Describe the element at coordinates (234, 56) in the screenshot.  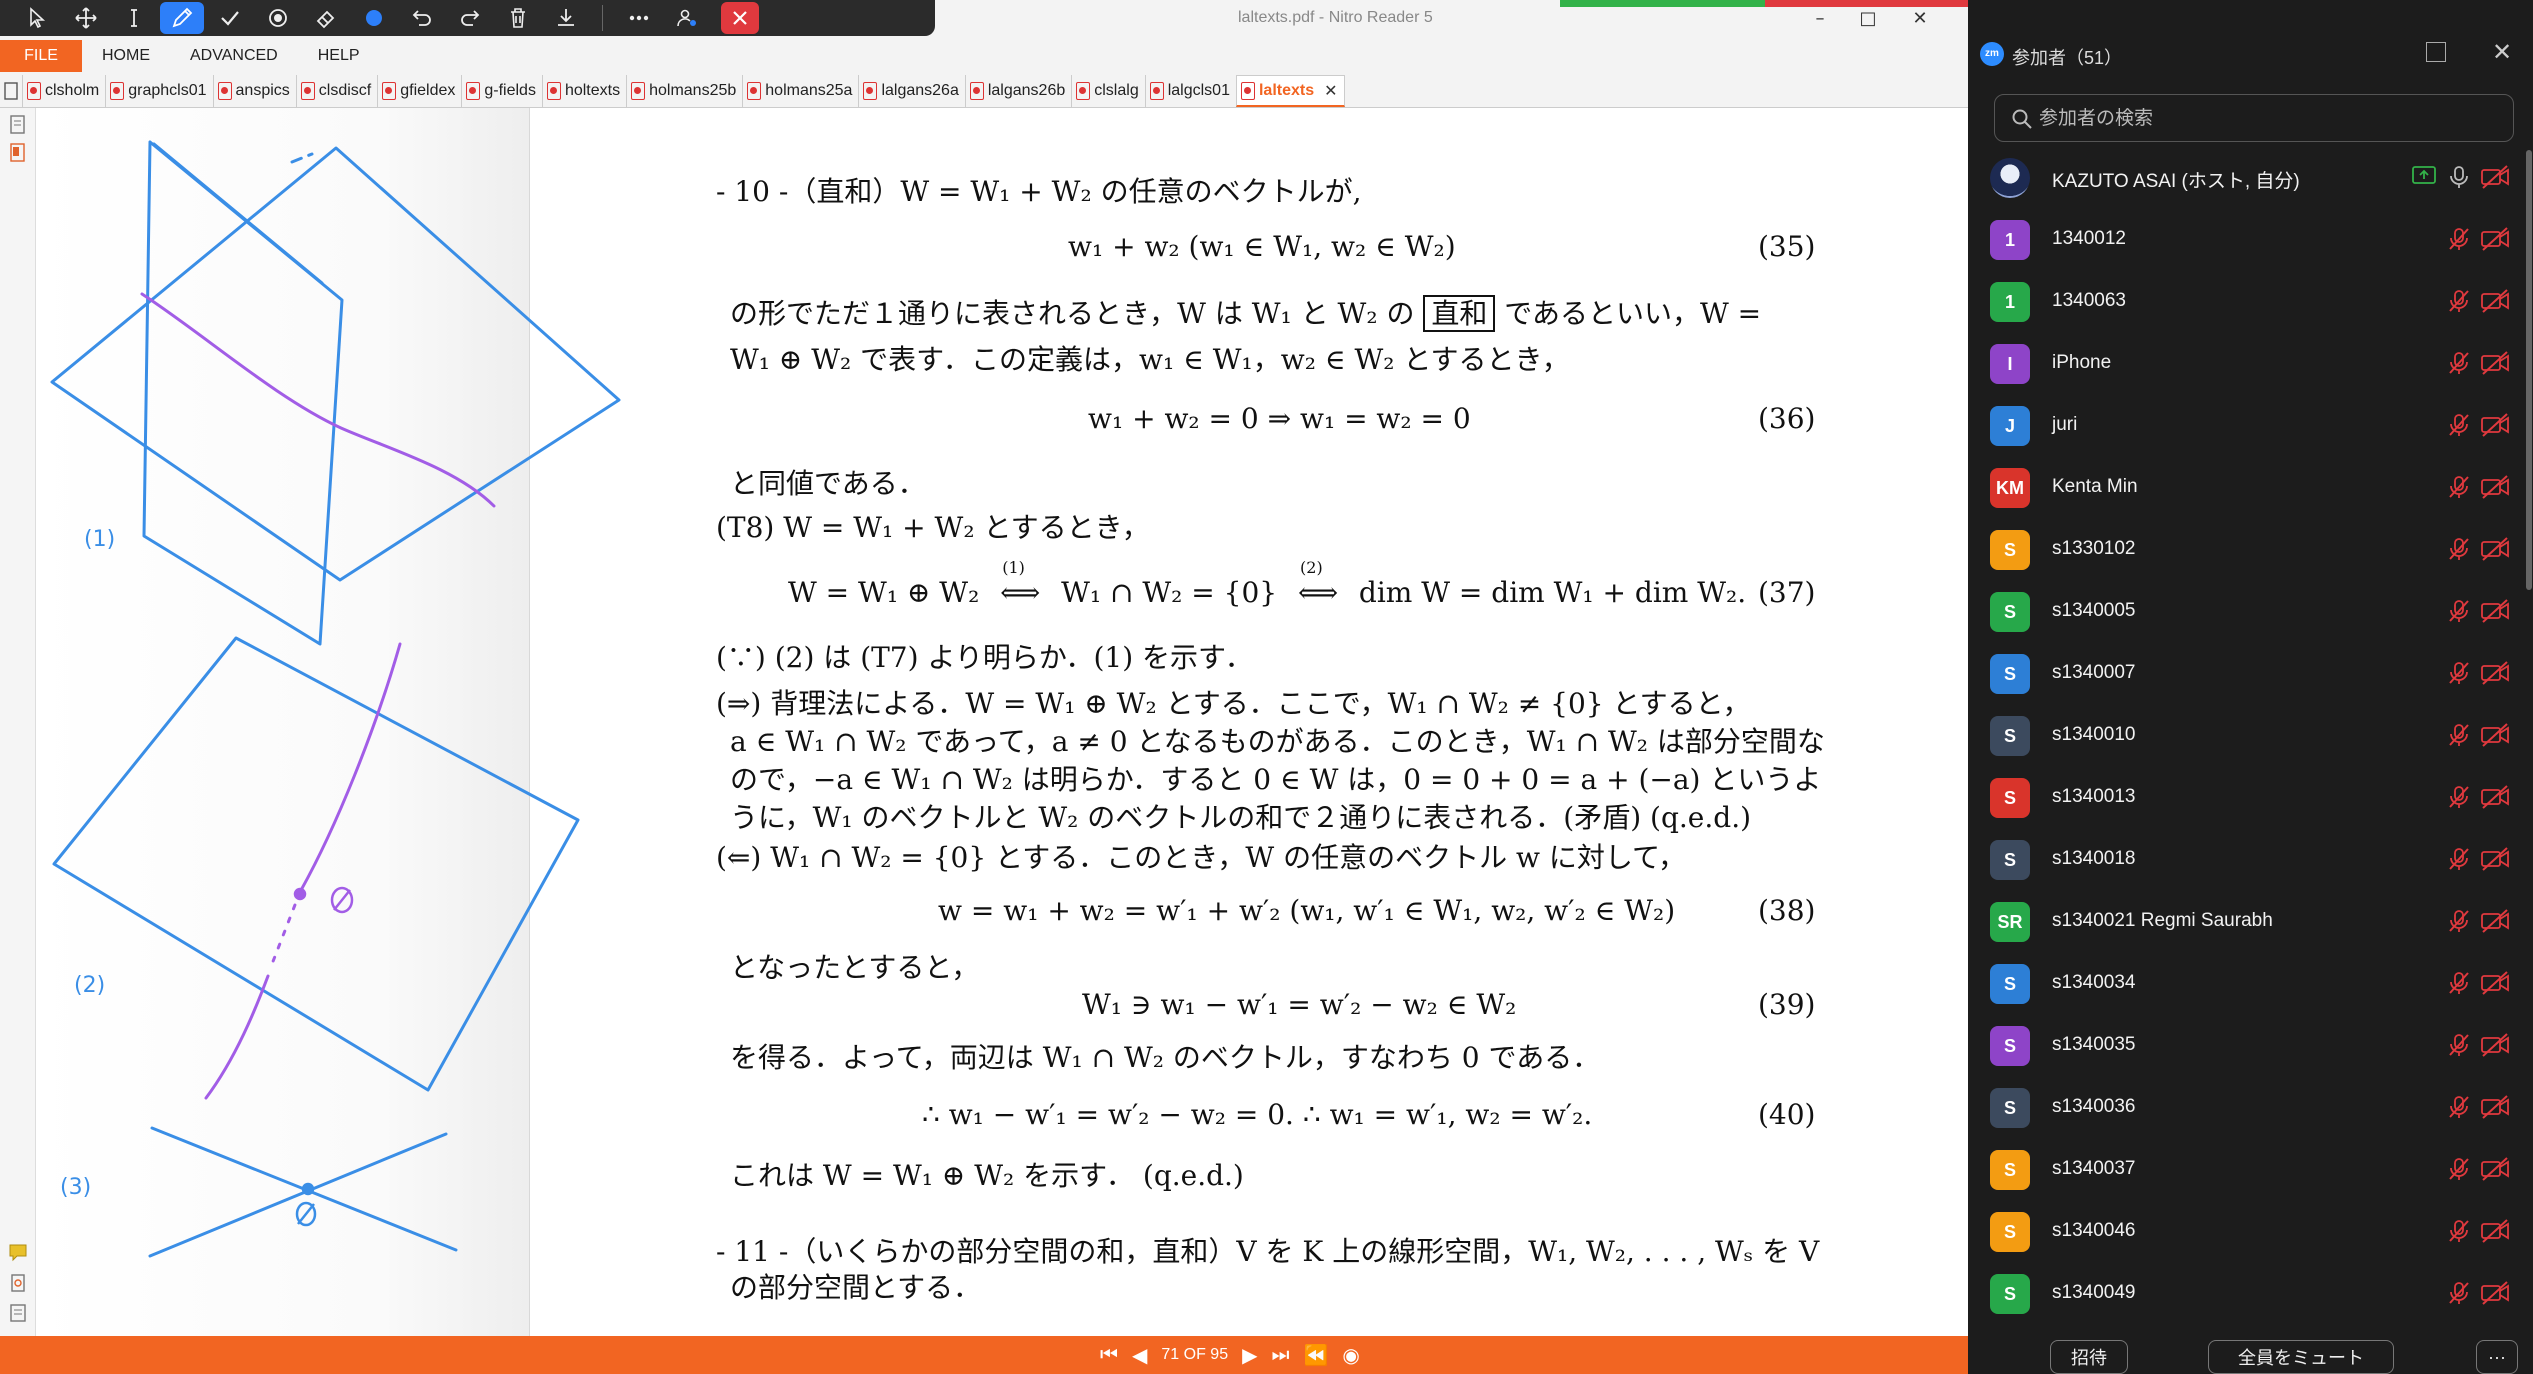
I see `menu-advanced: ADVANCED` at that location.